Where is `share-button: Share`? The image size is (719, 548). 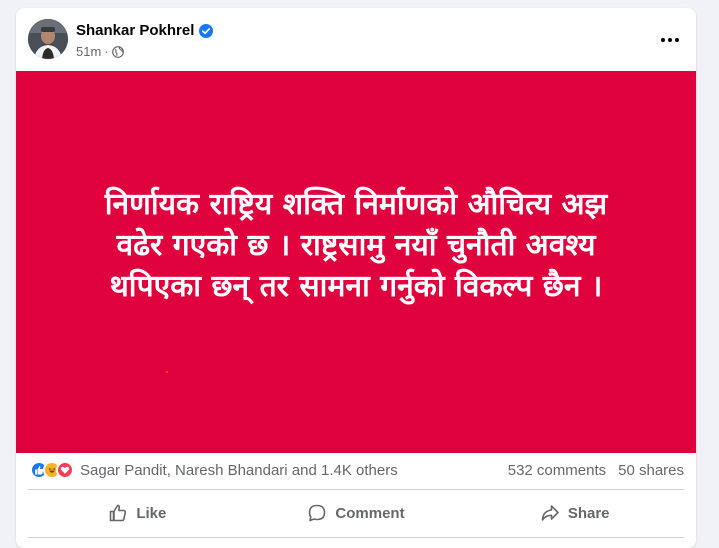 share-button: Share is located at coordinates (574, 513).